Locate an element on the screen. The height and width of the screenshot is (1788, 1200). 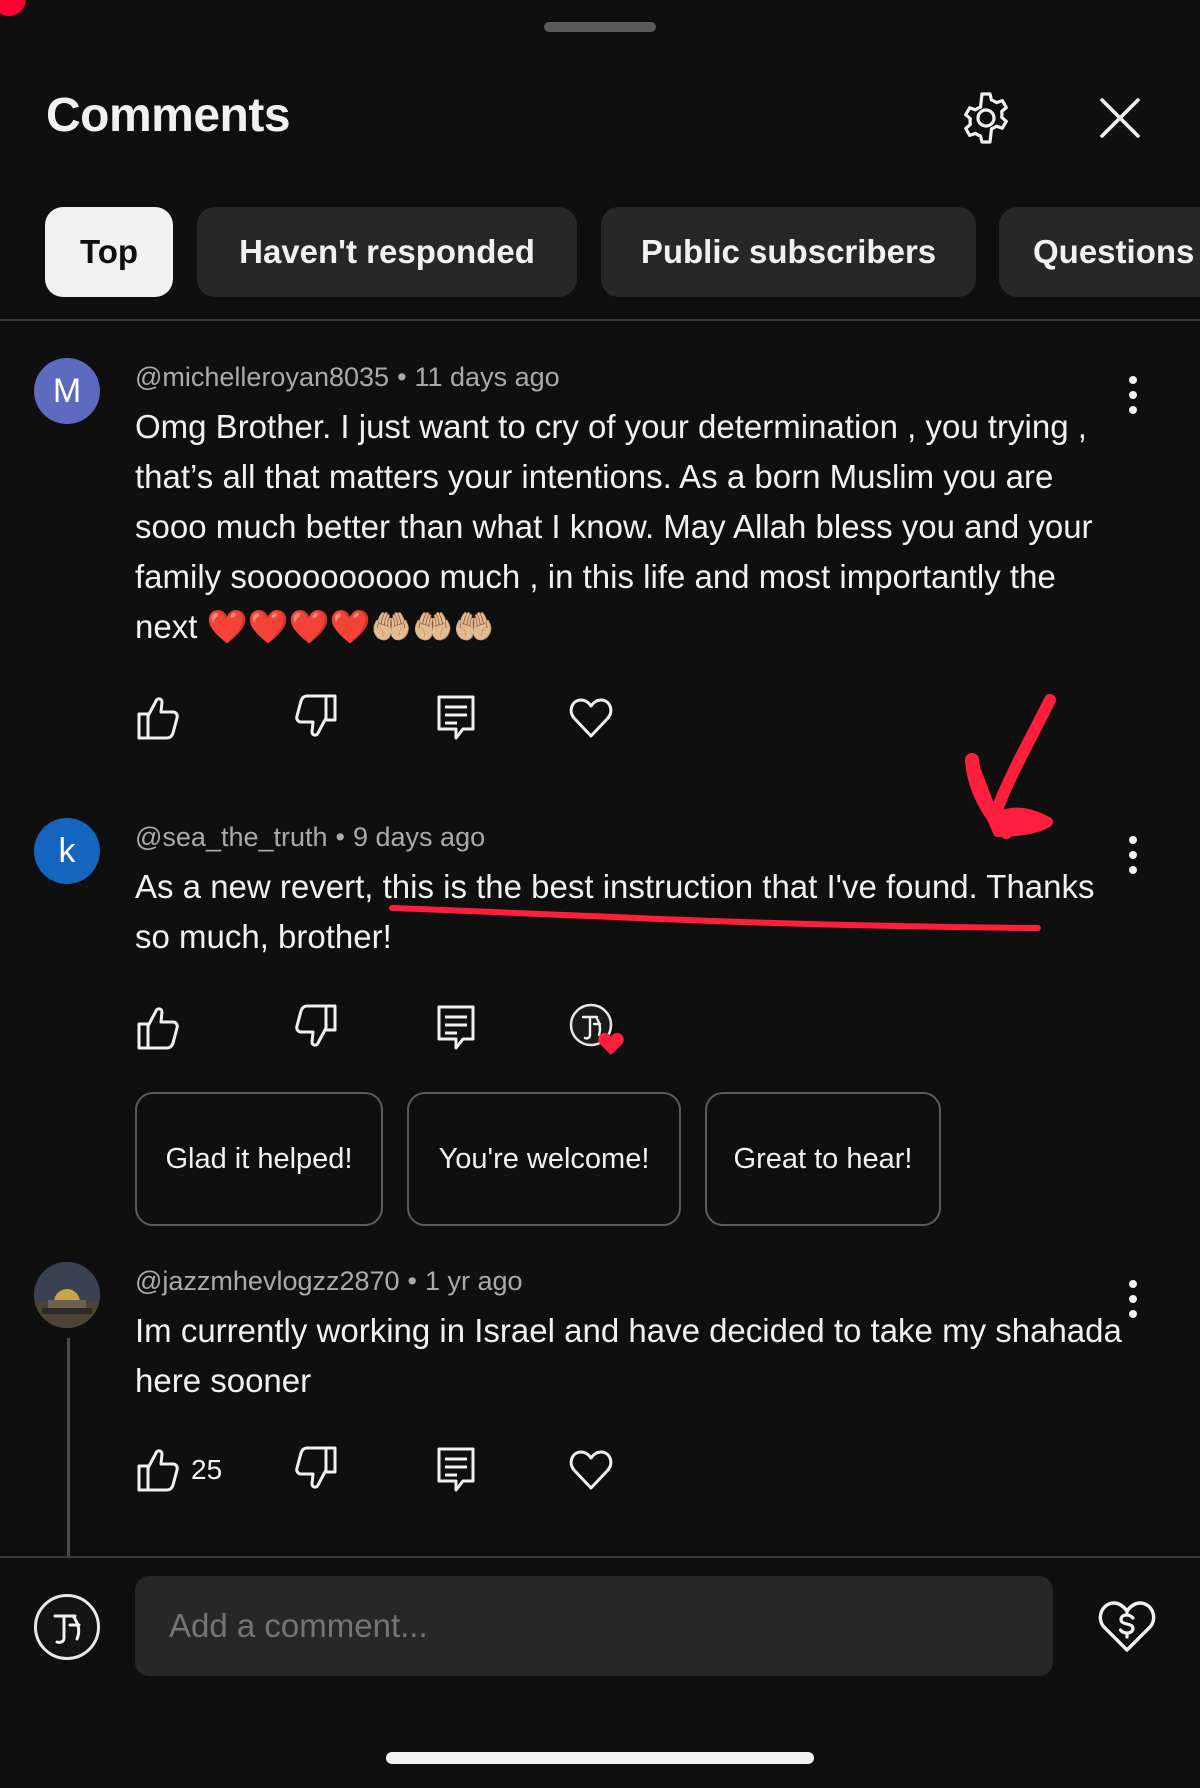
super-thanks-icon is located at coordinates (1127, 1625).